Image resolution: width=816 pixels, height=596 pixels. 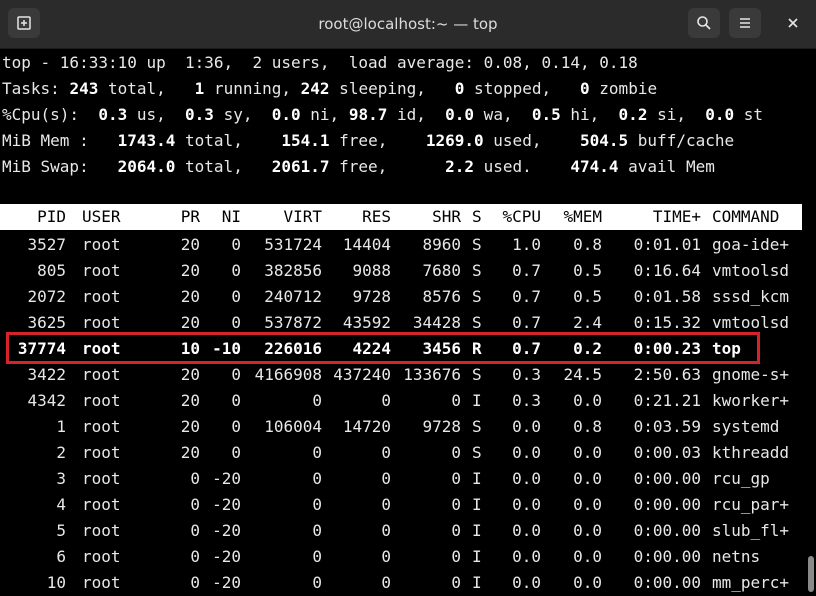 I want to click on column-header-user: USER, so click(x=101, y=216).